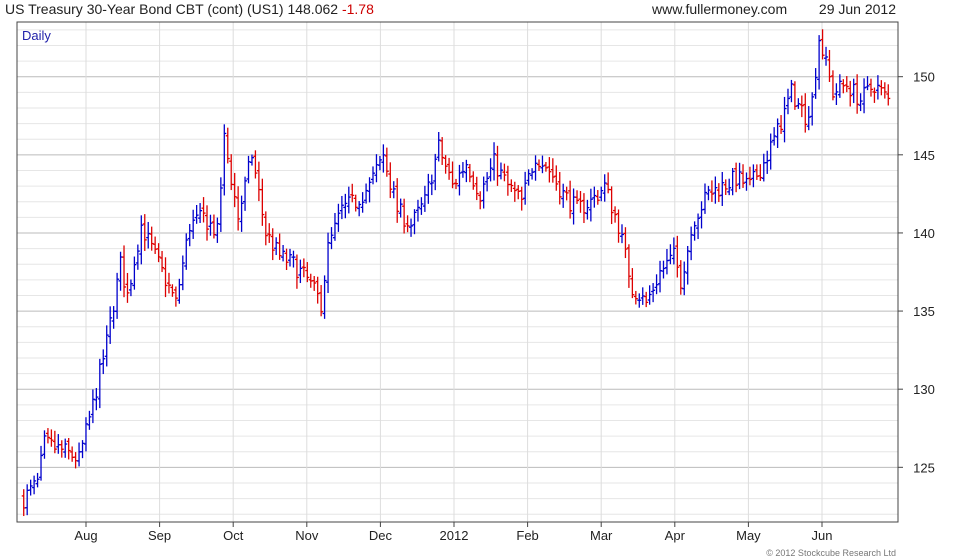  What do you see at coordinates (601, 535) in the screenshot?
I see `x-tick-label: Mar` at bounding box center [601, 535].